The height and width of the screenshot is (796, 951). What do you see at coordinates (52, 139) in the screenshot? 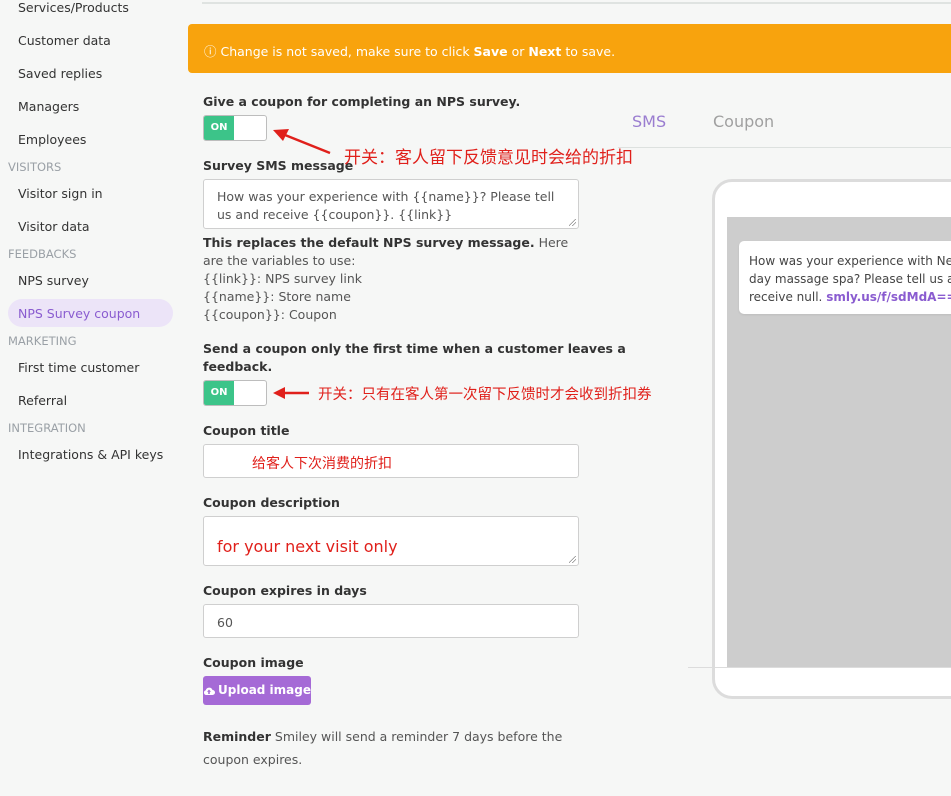
I see `sidebar-item-employees: Employees` at bounding box center [52, 139].